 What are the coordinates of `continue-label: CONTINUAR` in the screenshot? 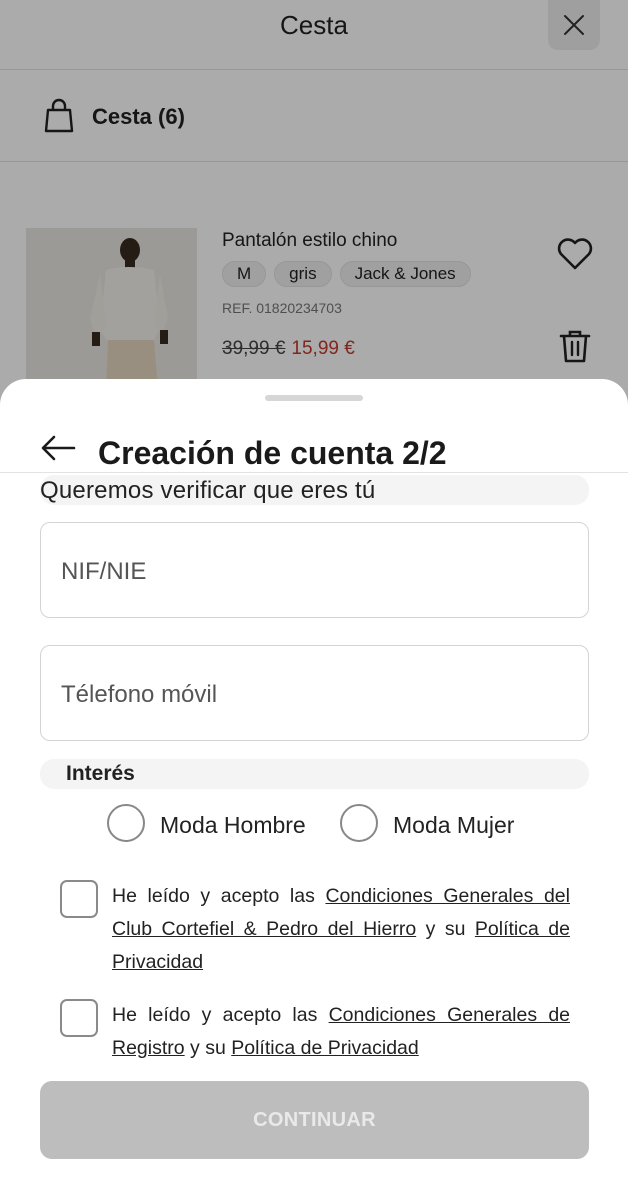 It's located at (314, 1119).